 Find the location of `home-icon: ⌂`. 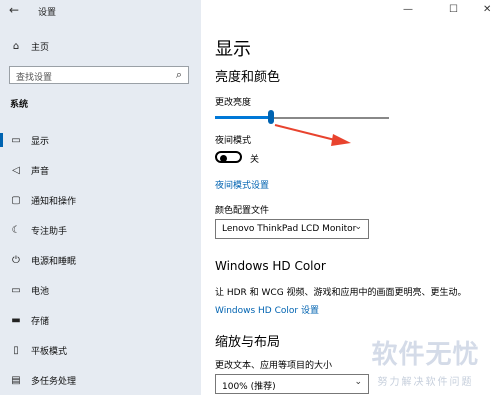

home-icon: ⌂ is located at coordinates (16, 46).